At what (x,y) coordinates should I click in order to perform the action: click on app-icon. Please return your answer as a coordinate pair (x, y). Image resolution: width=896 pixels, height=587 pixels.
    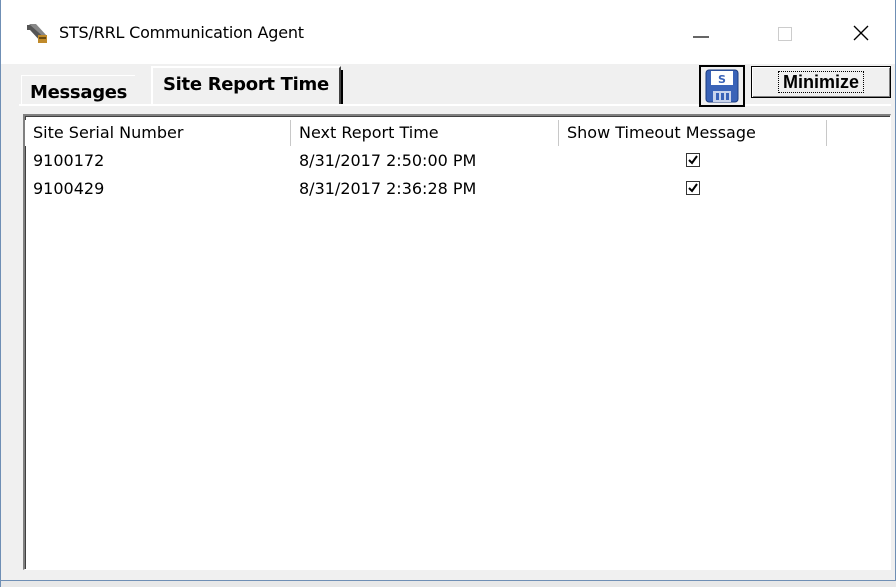
    Looking at the image, I should click on (37, 33).